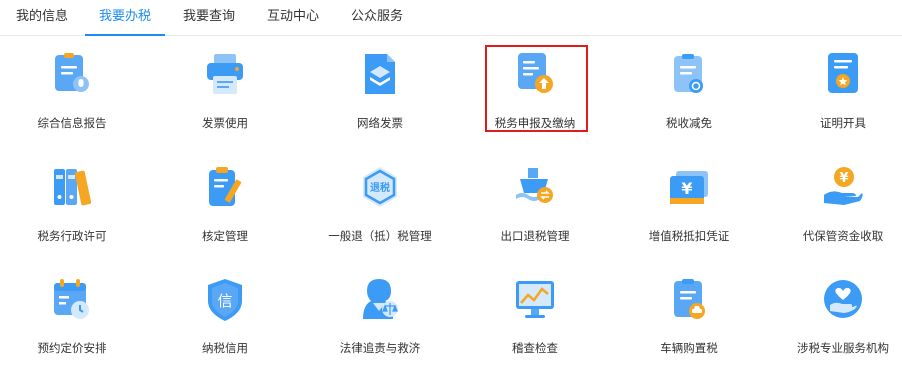 Image resolution: width=902 pixels, height=387 pixels. I want to click on service-label: 法律追责与救济, so click(380, 348).